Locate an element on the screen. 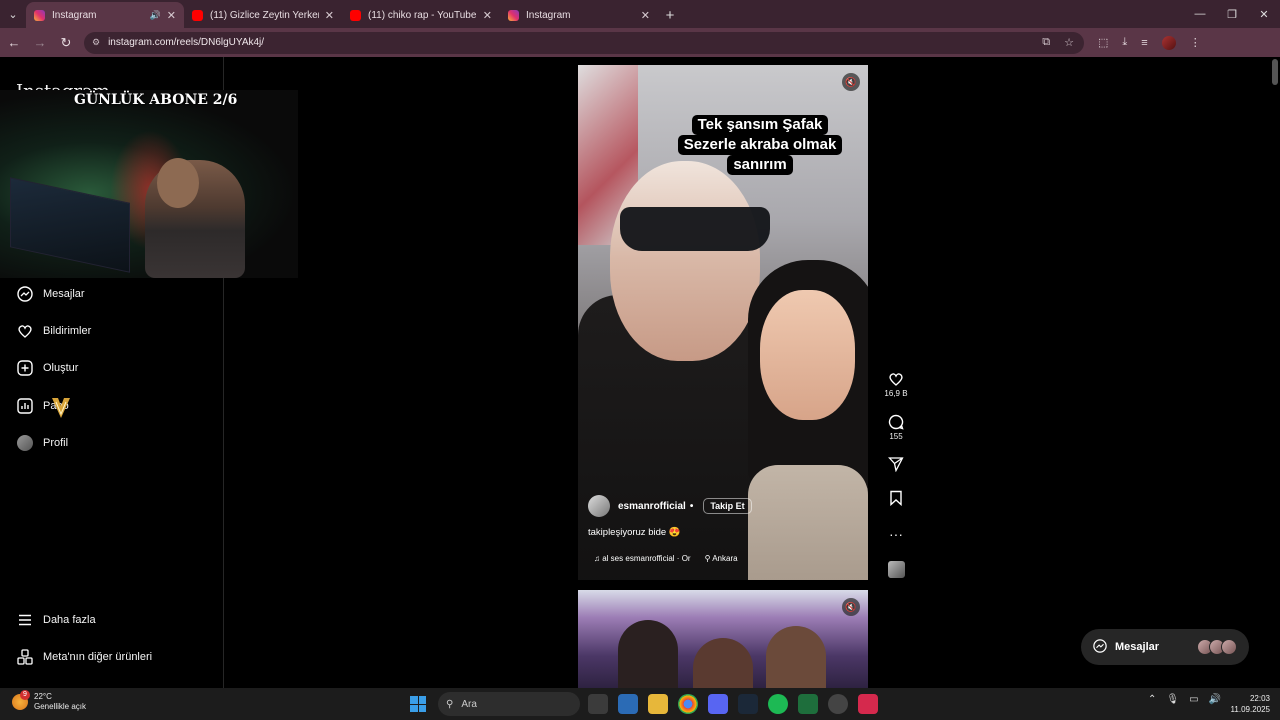 Image resolution: width=1280 pixels, height=720 pixels. restore-icon: ❐ is located at coordinates (1232, 14).